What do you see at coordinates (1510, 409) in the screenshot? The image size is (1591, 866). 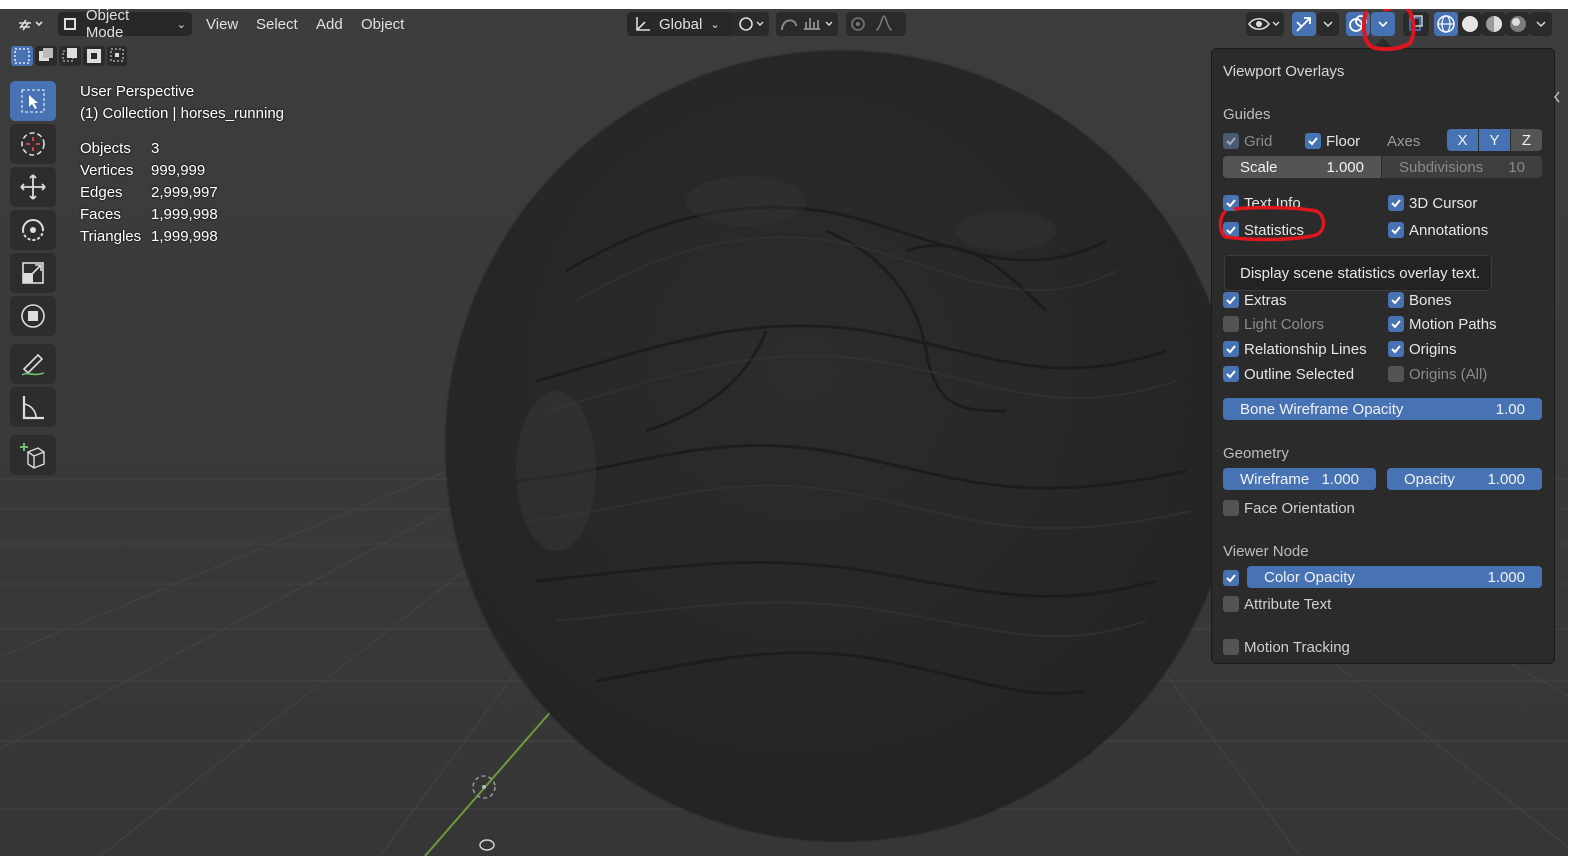 I see `bone-wireframe-value: 1.00` at bounding box center [1510, 409].